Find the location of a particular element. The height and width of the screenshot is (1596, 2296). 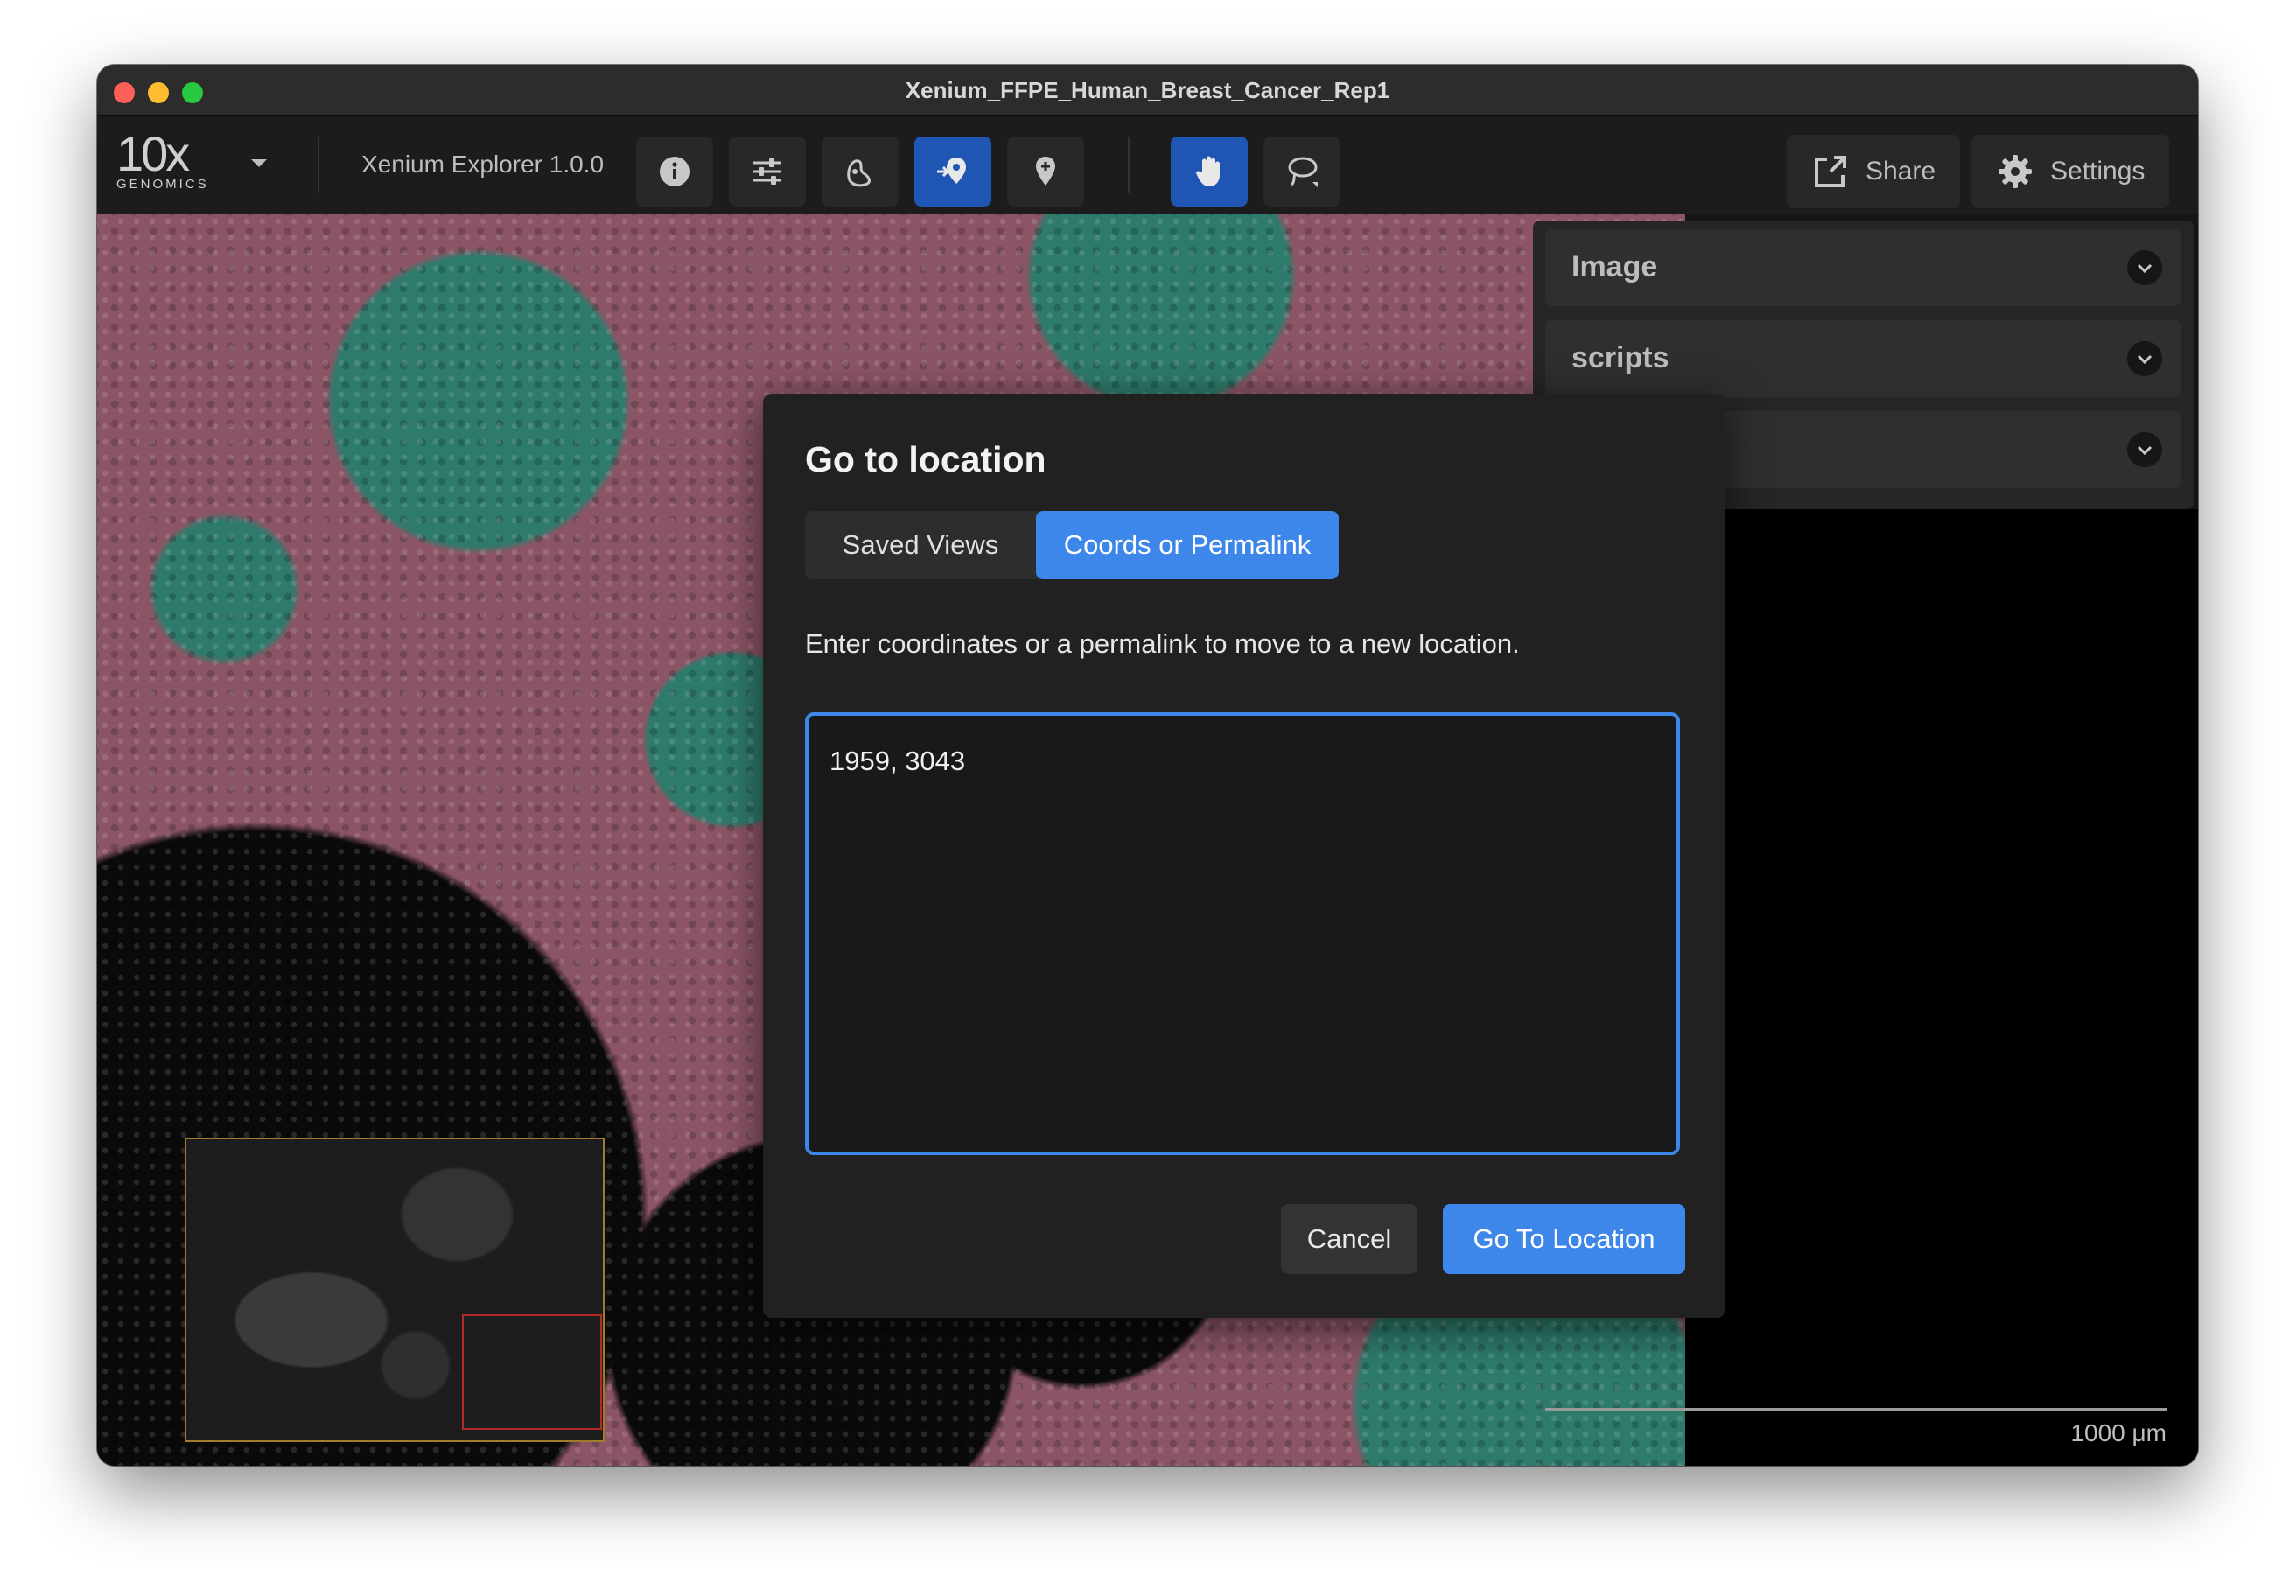

settings-label: Settings is located at coordinates (2098, 171).